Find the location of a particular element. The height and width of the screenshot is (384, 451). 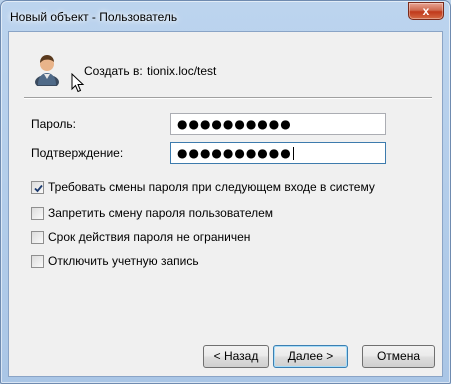

checkbox-prevent-change is located at coordinates (37, 213).